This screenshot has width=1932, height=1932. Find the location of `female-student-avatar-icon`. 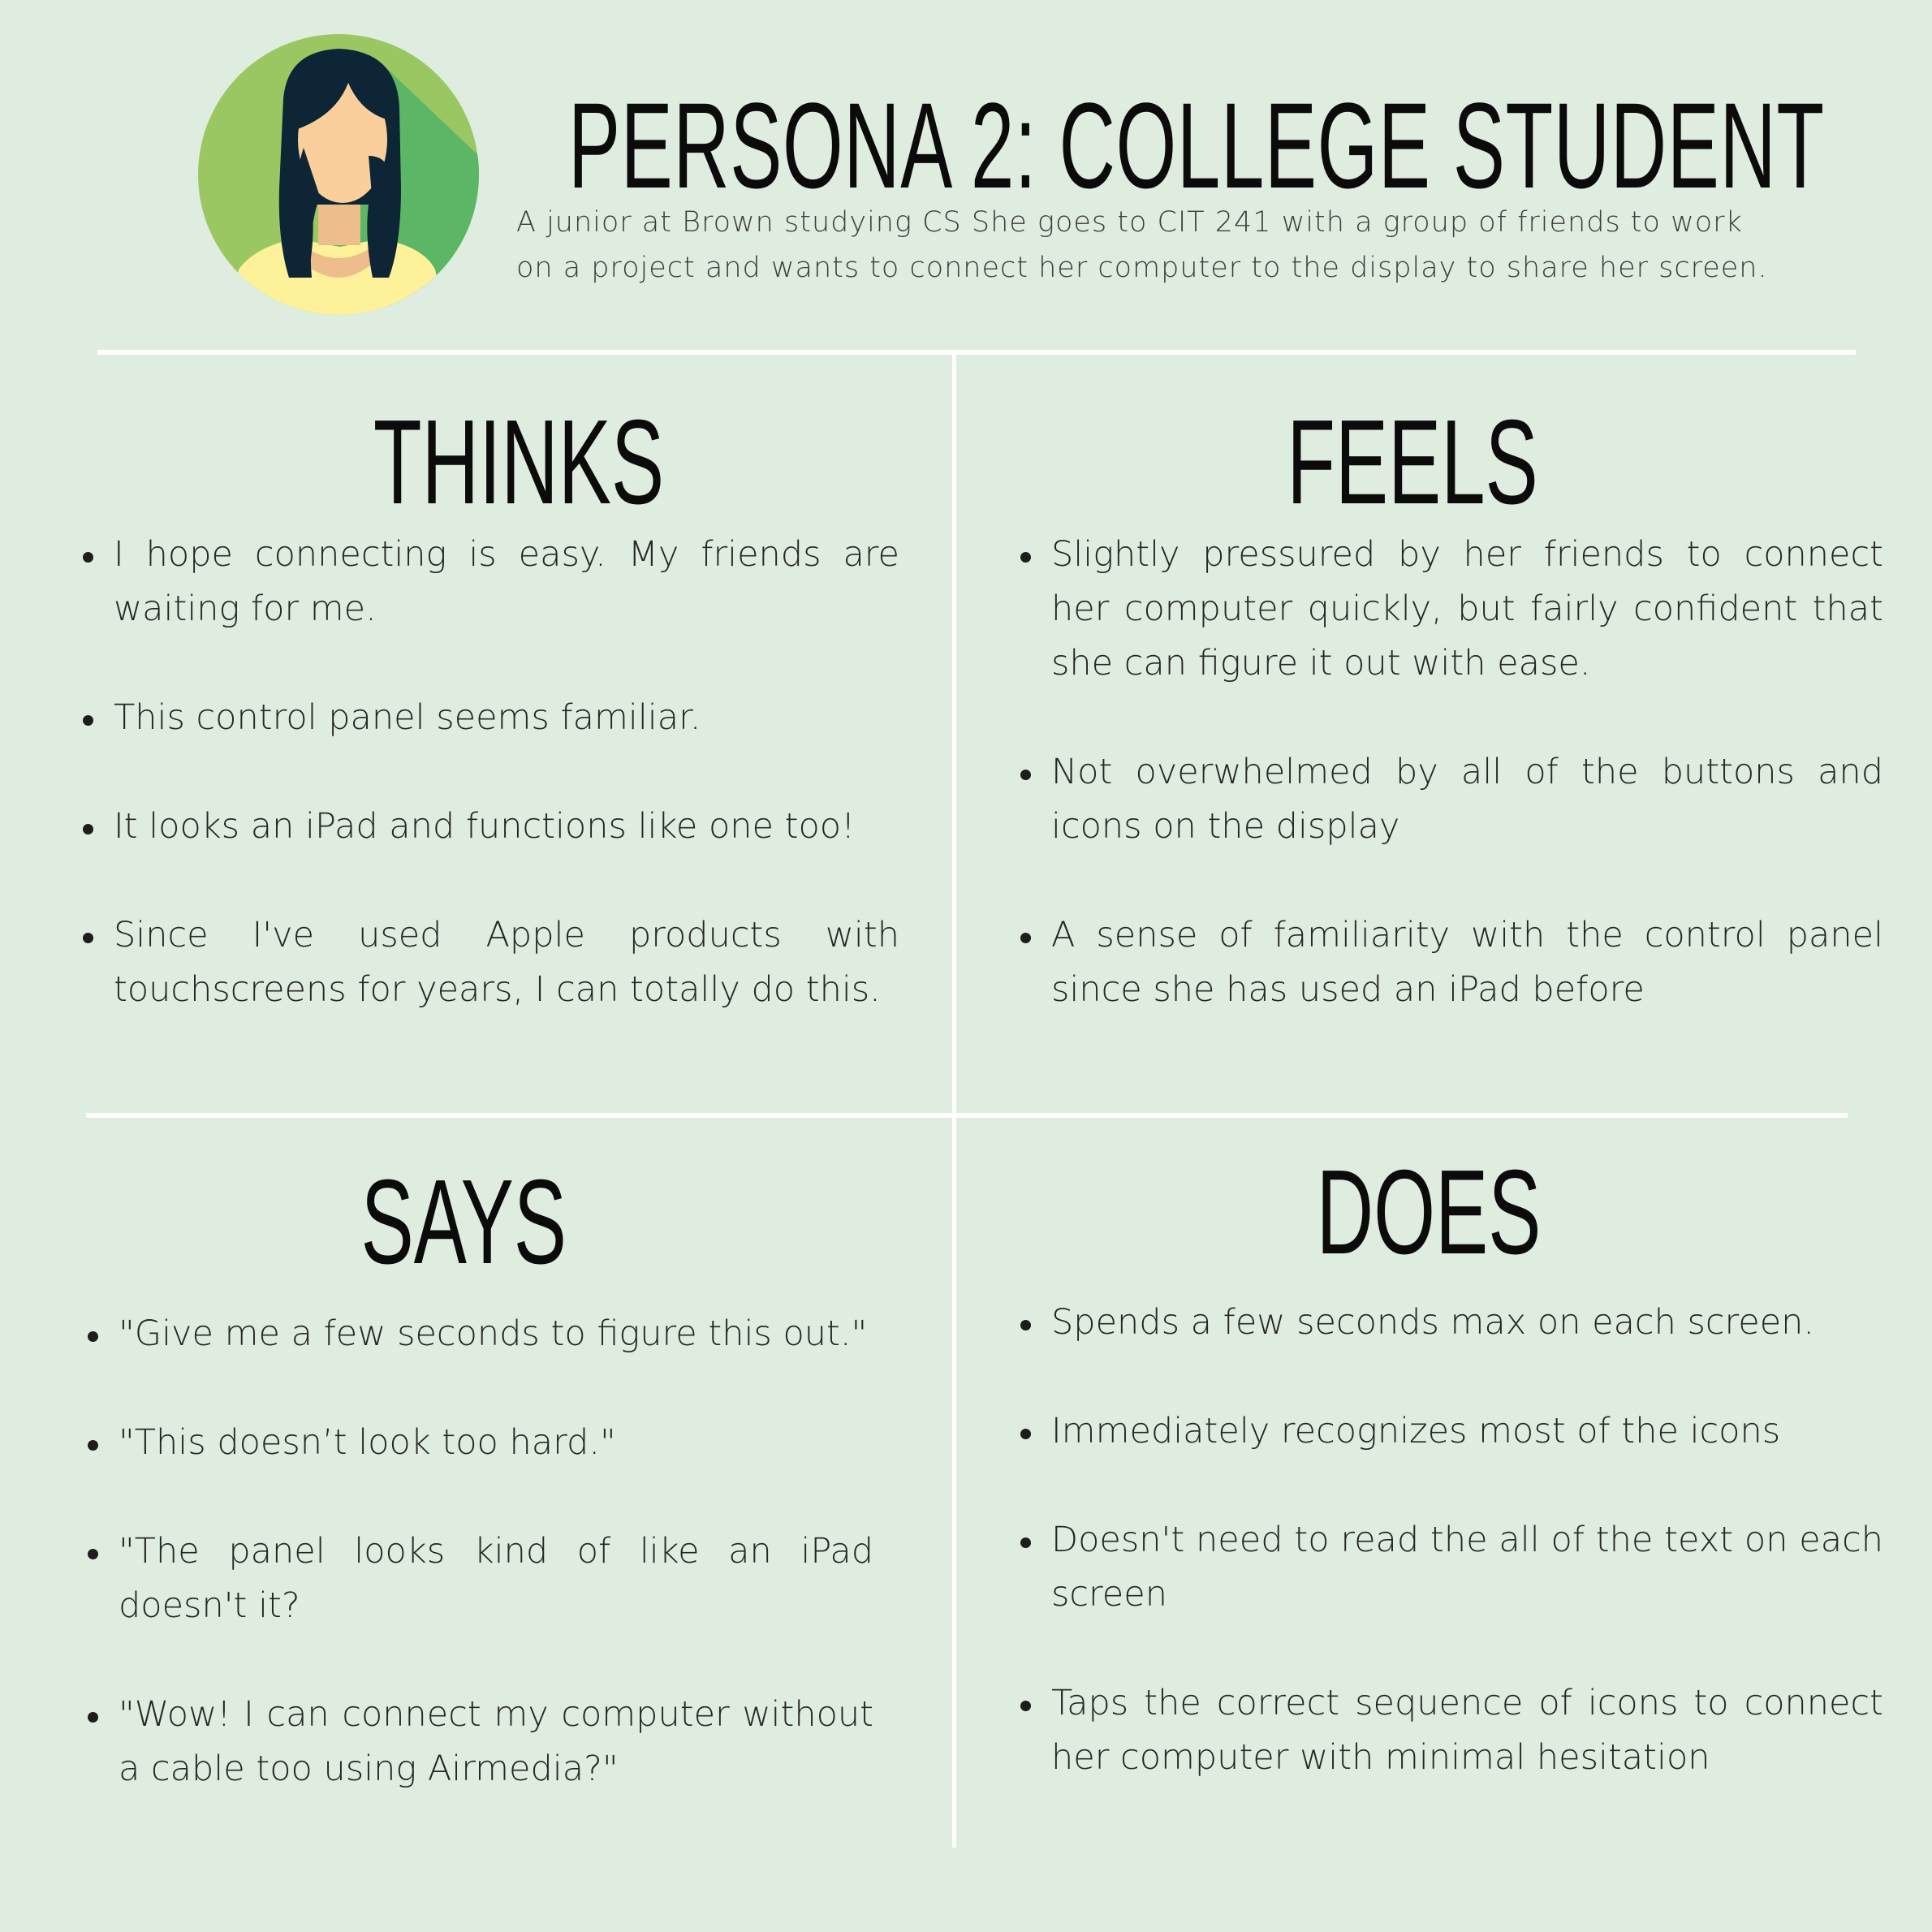

female-student-avatar-icon is located at coordinates (338, 174).